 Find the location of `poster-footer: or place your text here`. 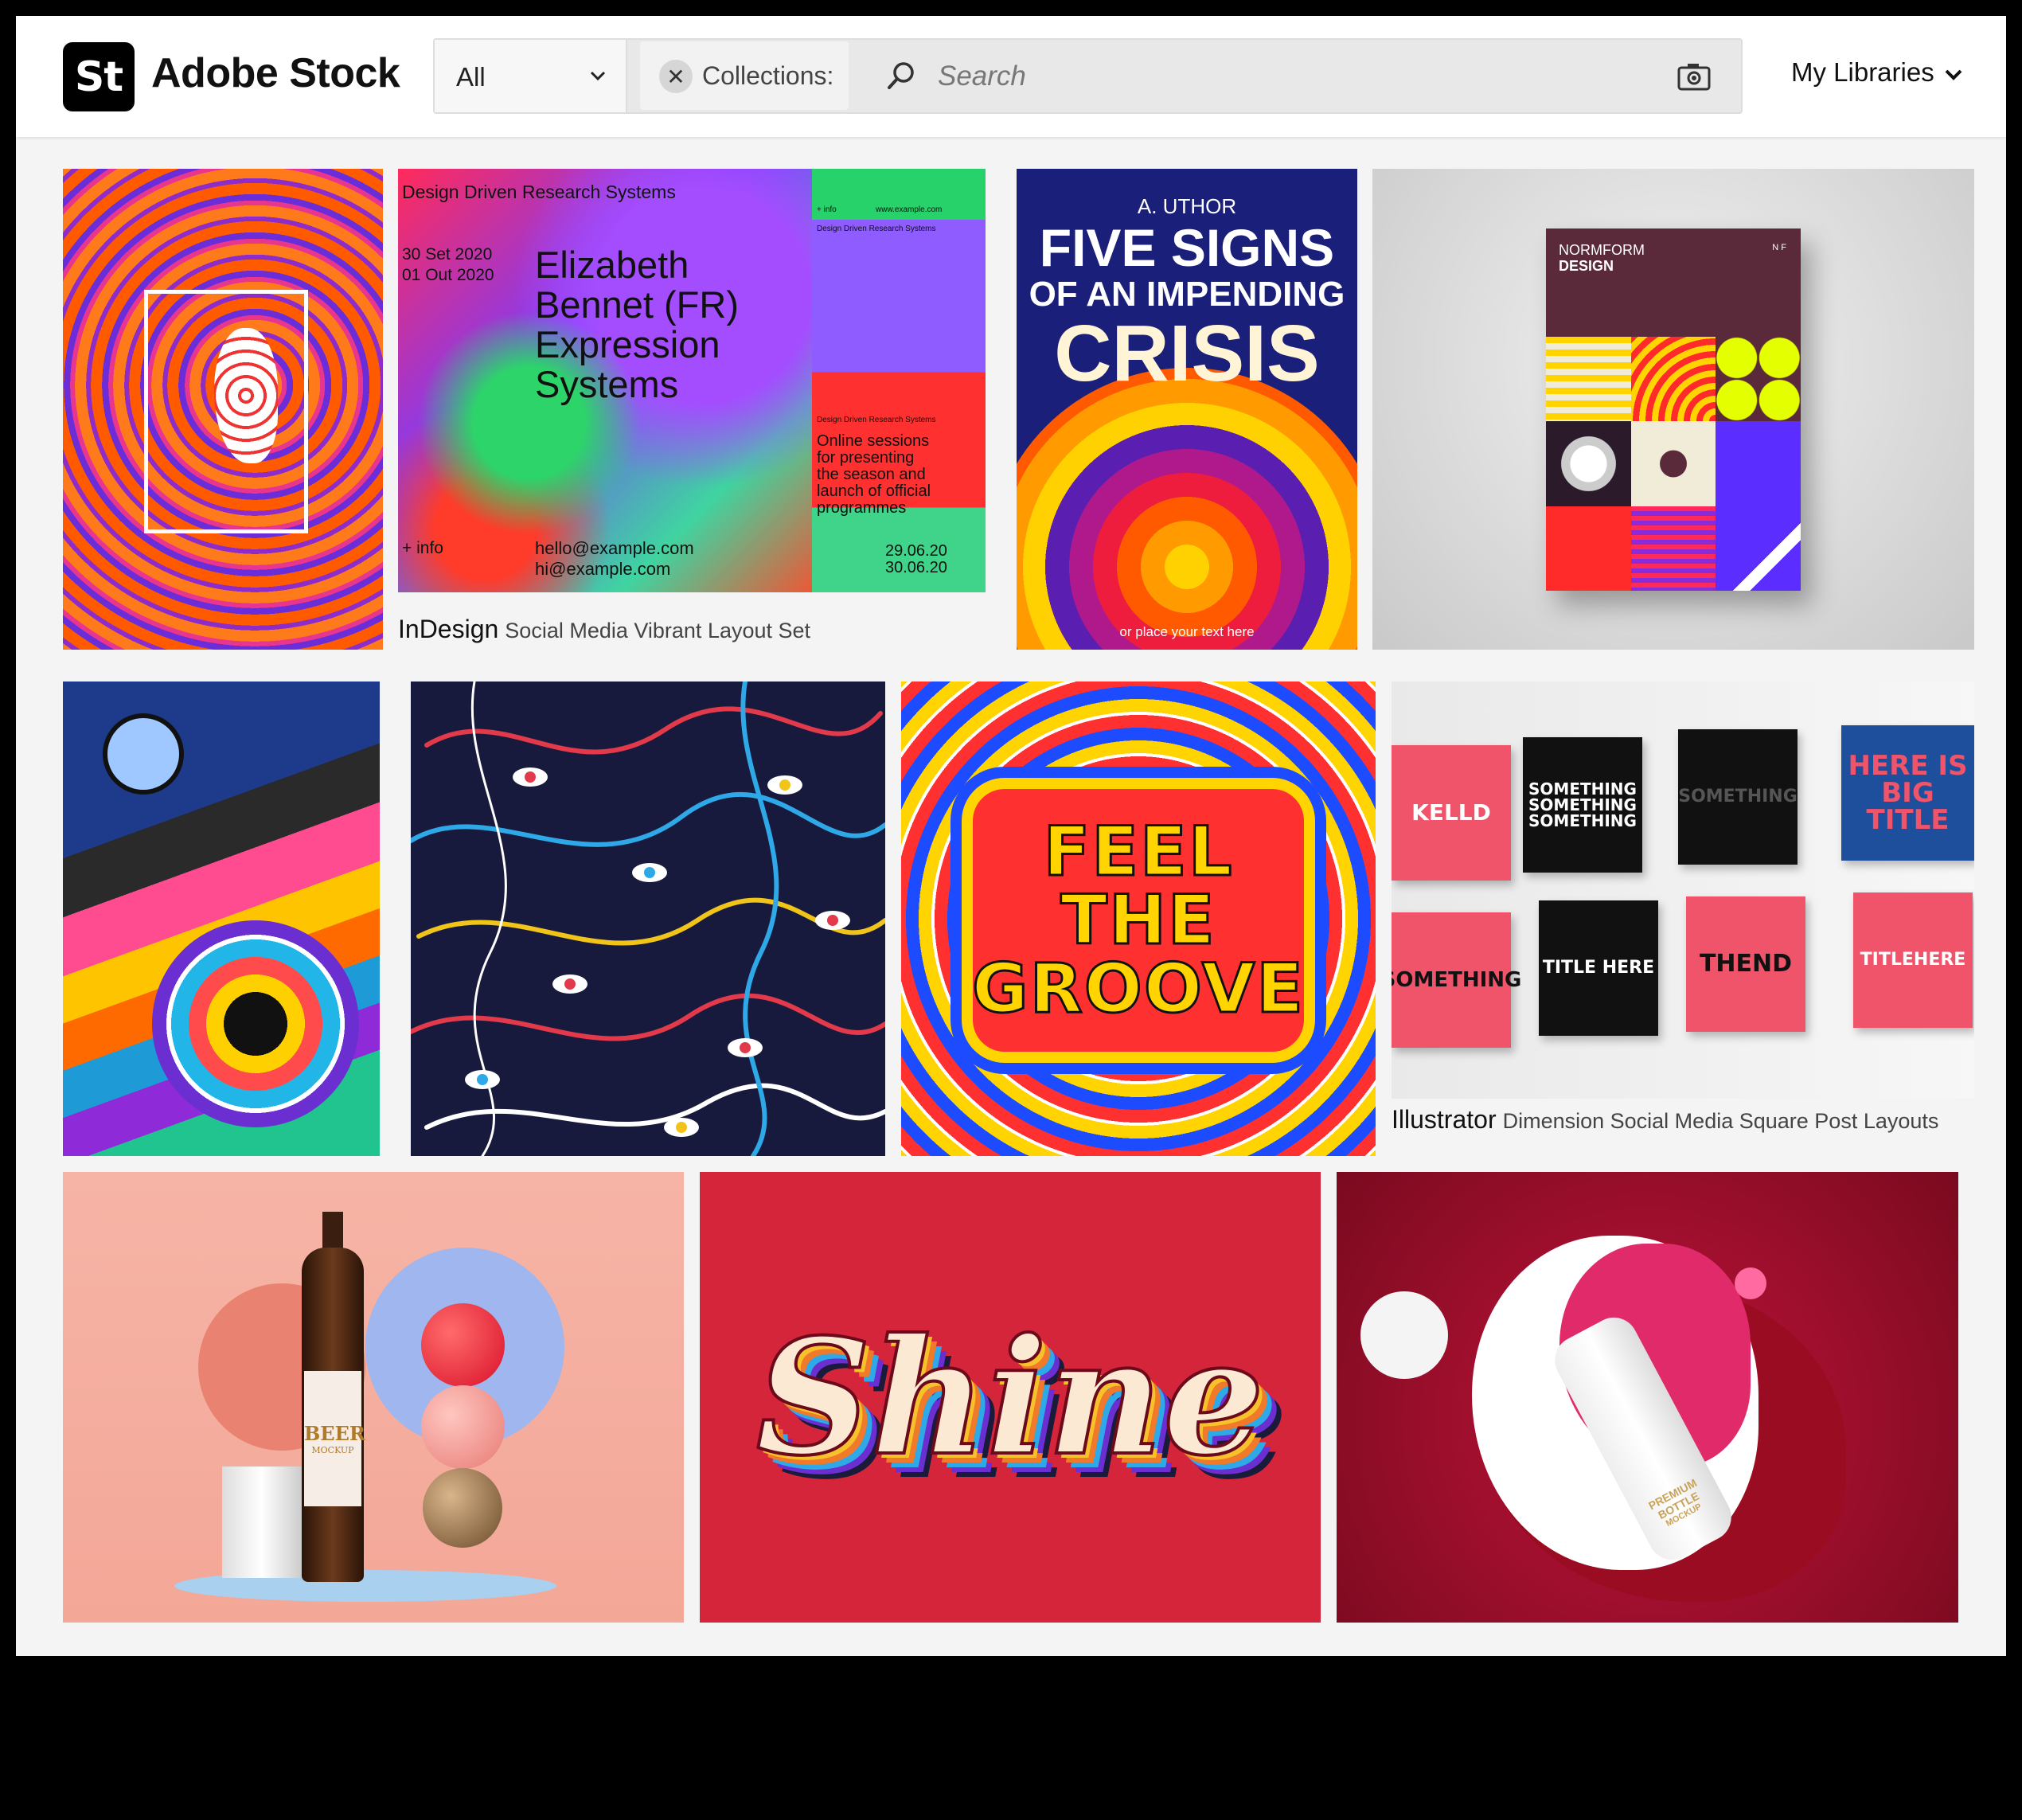

poster-footer: or place your text here is located at coordinates (1187, 631).